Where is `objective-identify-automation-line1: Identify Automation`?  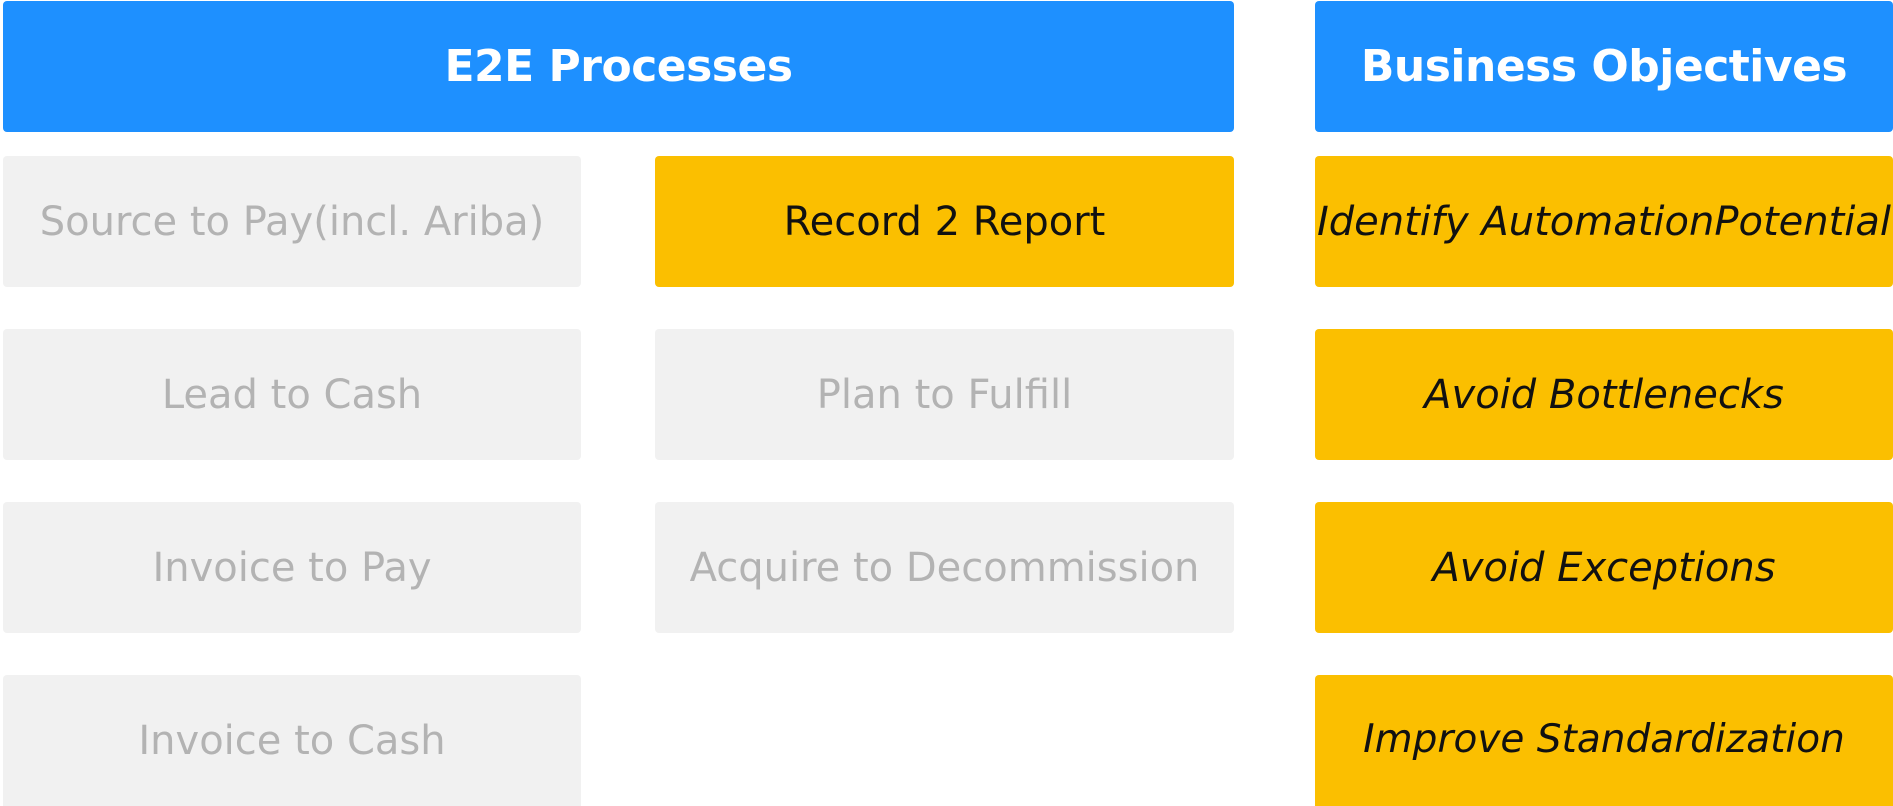
objective-identify-automation-line1: Identify Automation is located at coordinates (1515, 221).